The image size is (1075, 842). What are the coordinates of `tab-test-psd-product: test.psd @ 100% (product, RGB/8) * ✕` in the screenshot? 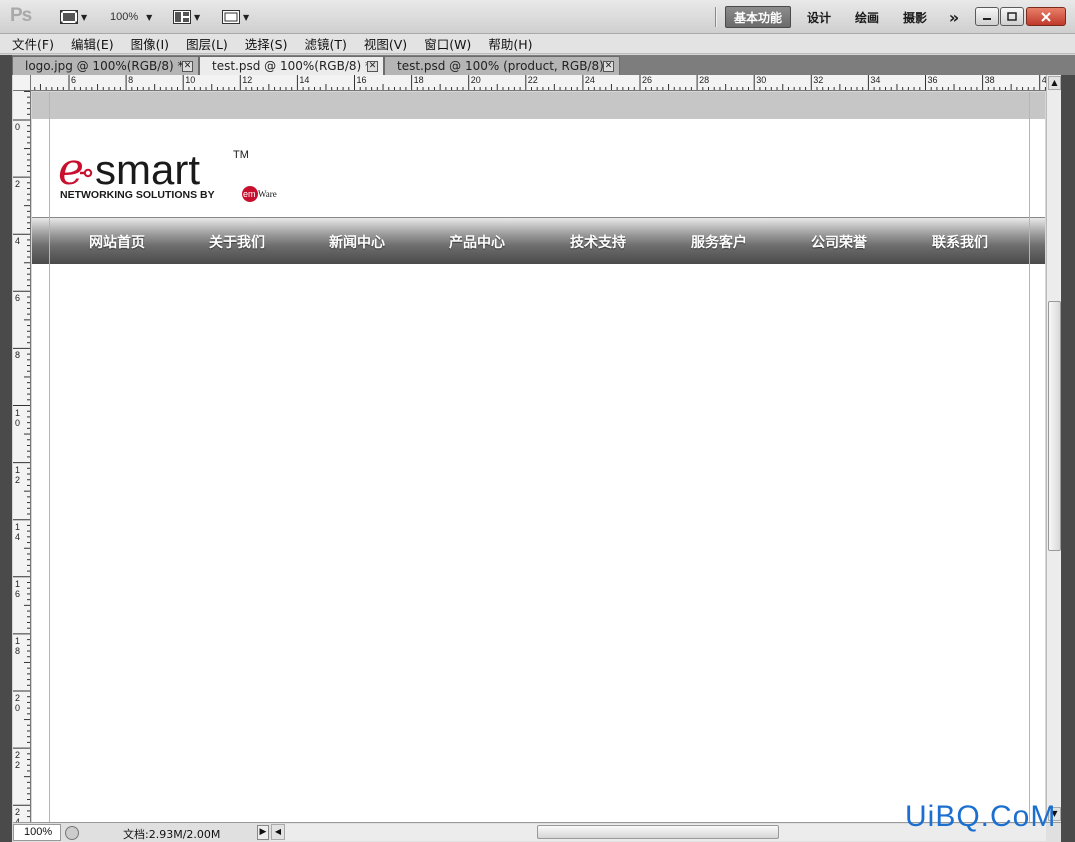 It's located at (502, 65).